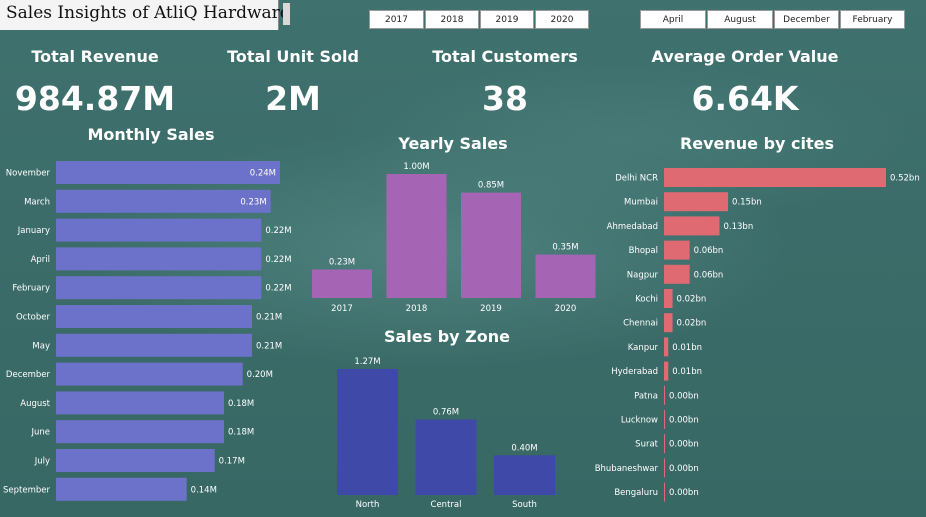 Image resolution: width=926 pixels, height=517 pixels. What do you see at coordinates (33, 231) in the screenshot?
I see `monthly-sales-category-label: January` at bounding box center [33, 231].